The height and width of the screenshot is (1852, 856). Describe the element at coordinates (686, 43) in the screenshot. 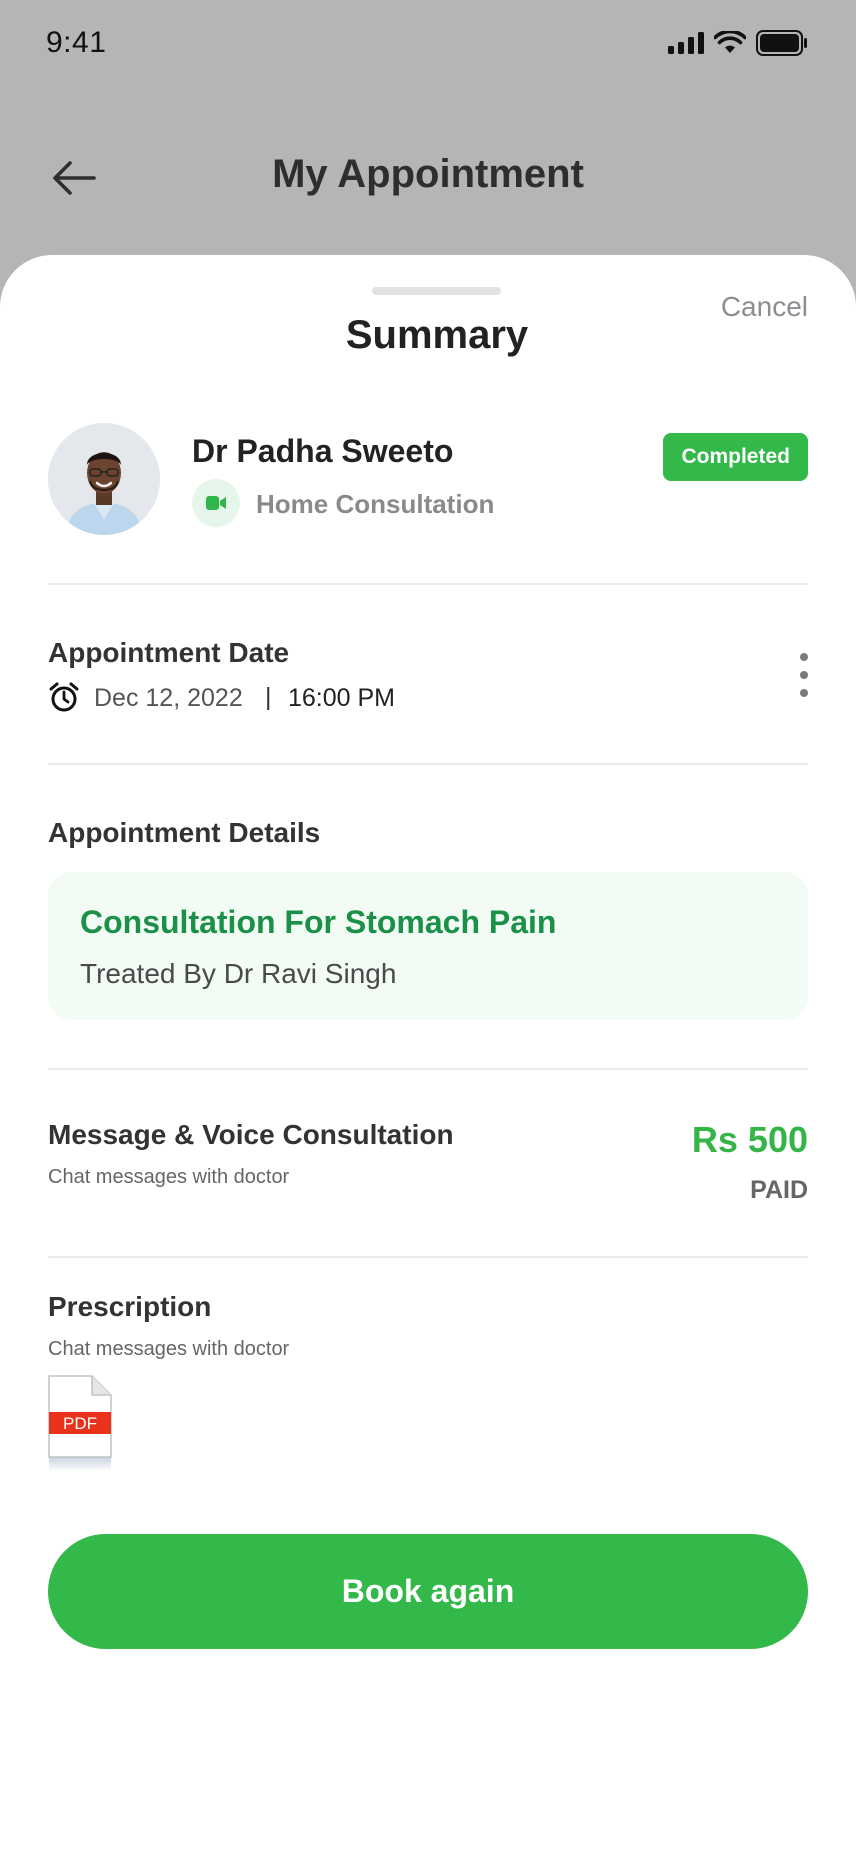

I see `cellular-signal-icon` at that location.